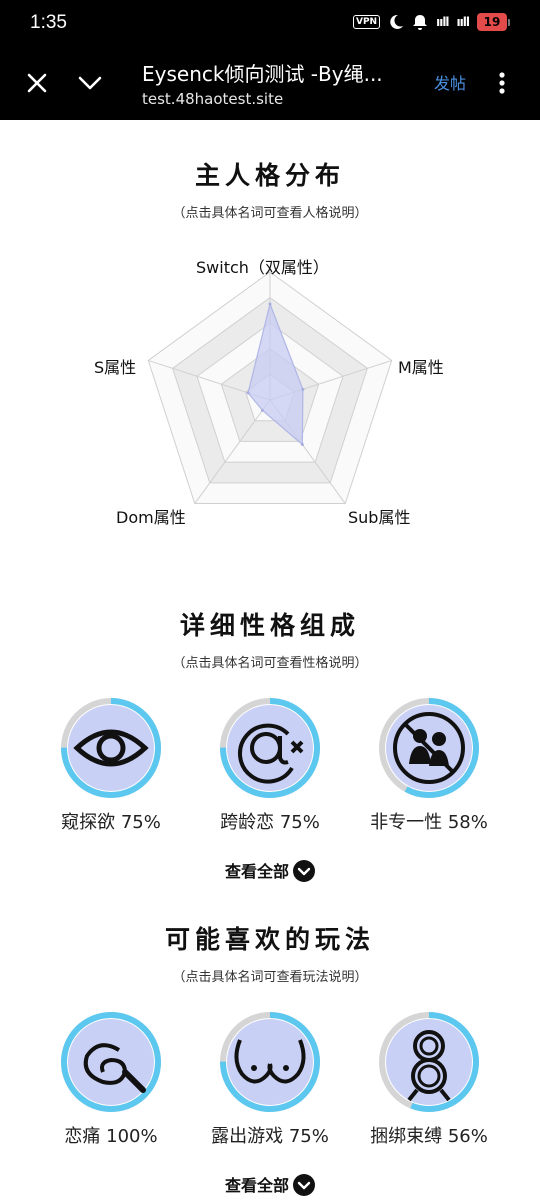 The height and width of the screenshot is (1200, 540). What do you see at coordinates (397, 21) in the screenshot?
I see `moon-icon` at bounding box center [397, 21].